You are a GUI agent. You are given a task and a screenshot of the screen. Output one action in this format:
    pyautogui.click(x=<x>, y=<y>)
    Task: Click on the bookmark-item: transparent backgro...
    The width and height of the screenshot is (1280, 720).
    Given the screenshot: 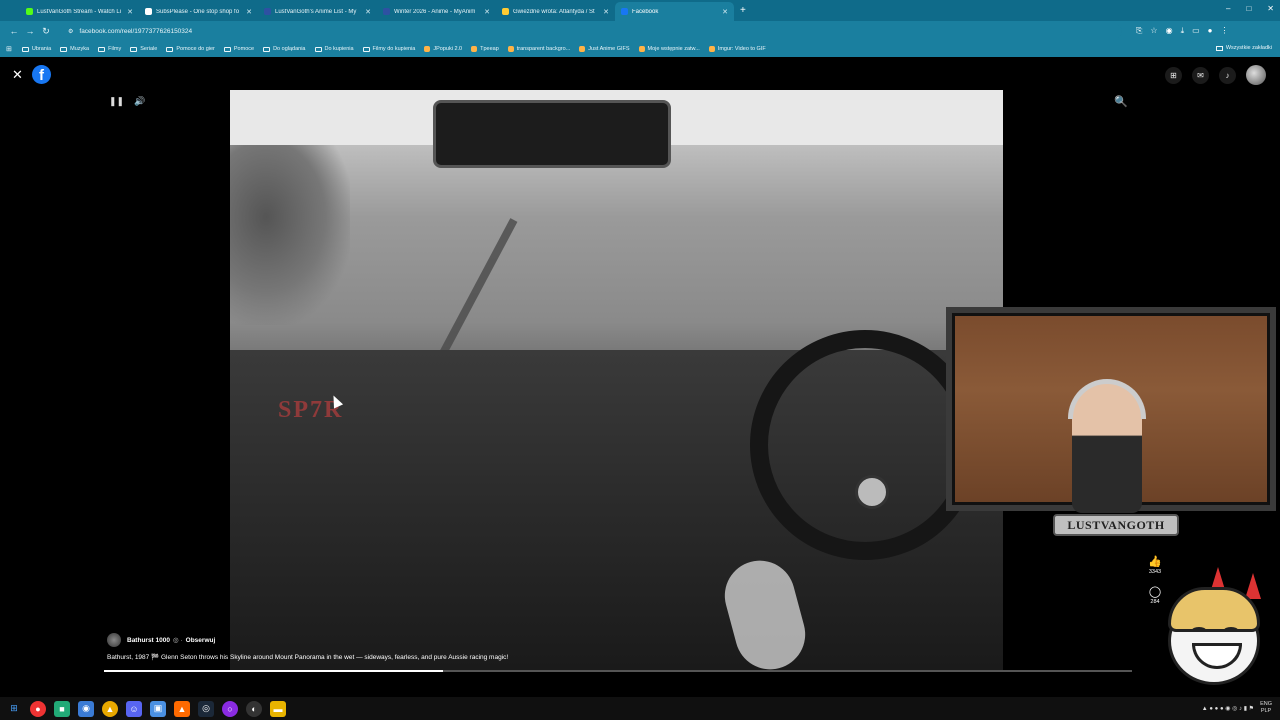 What is the action you would take?
    pyautogui.click(x=538, y=49)
    